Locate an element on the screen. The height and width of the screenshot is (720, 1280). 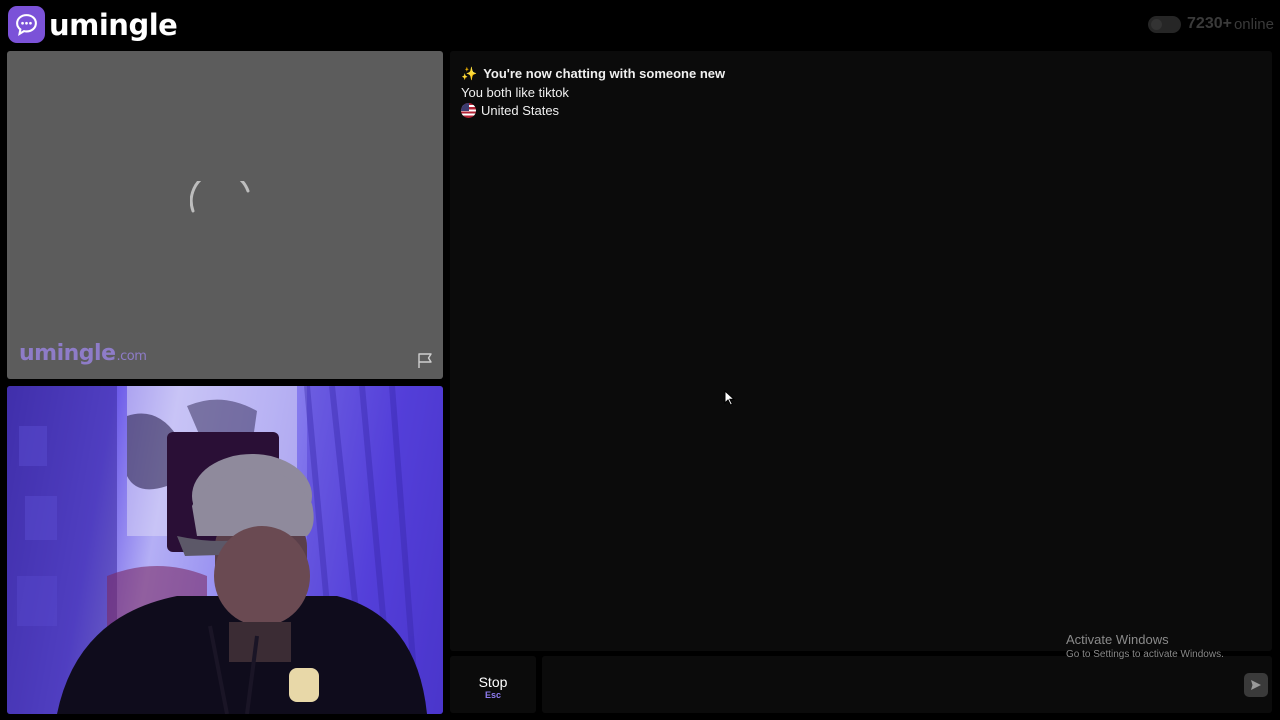
video-watermark: umingle.com is located at coordinates (83, 353).